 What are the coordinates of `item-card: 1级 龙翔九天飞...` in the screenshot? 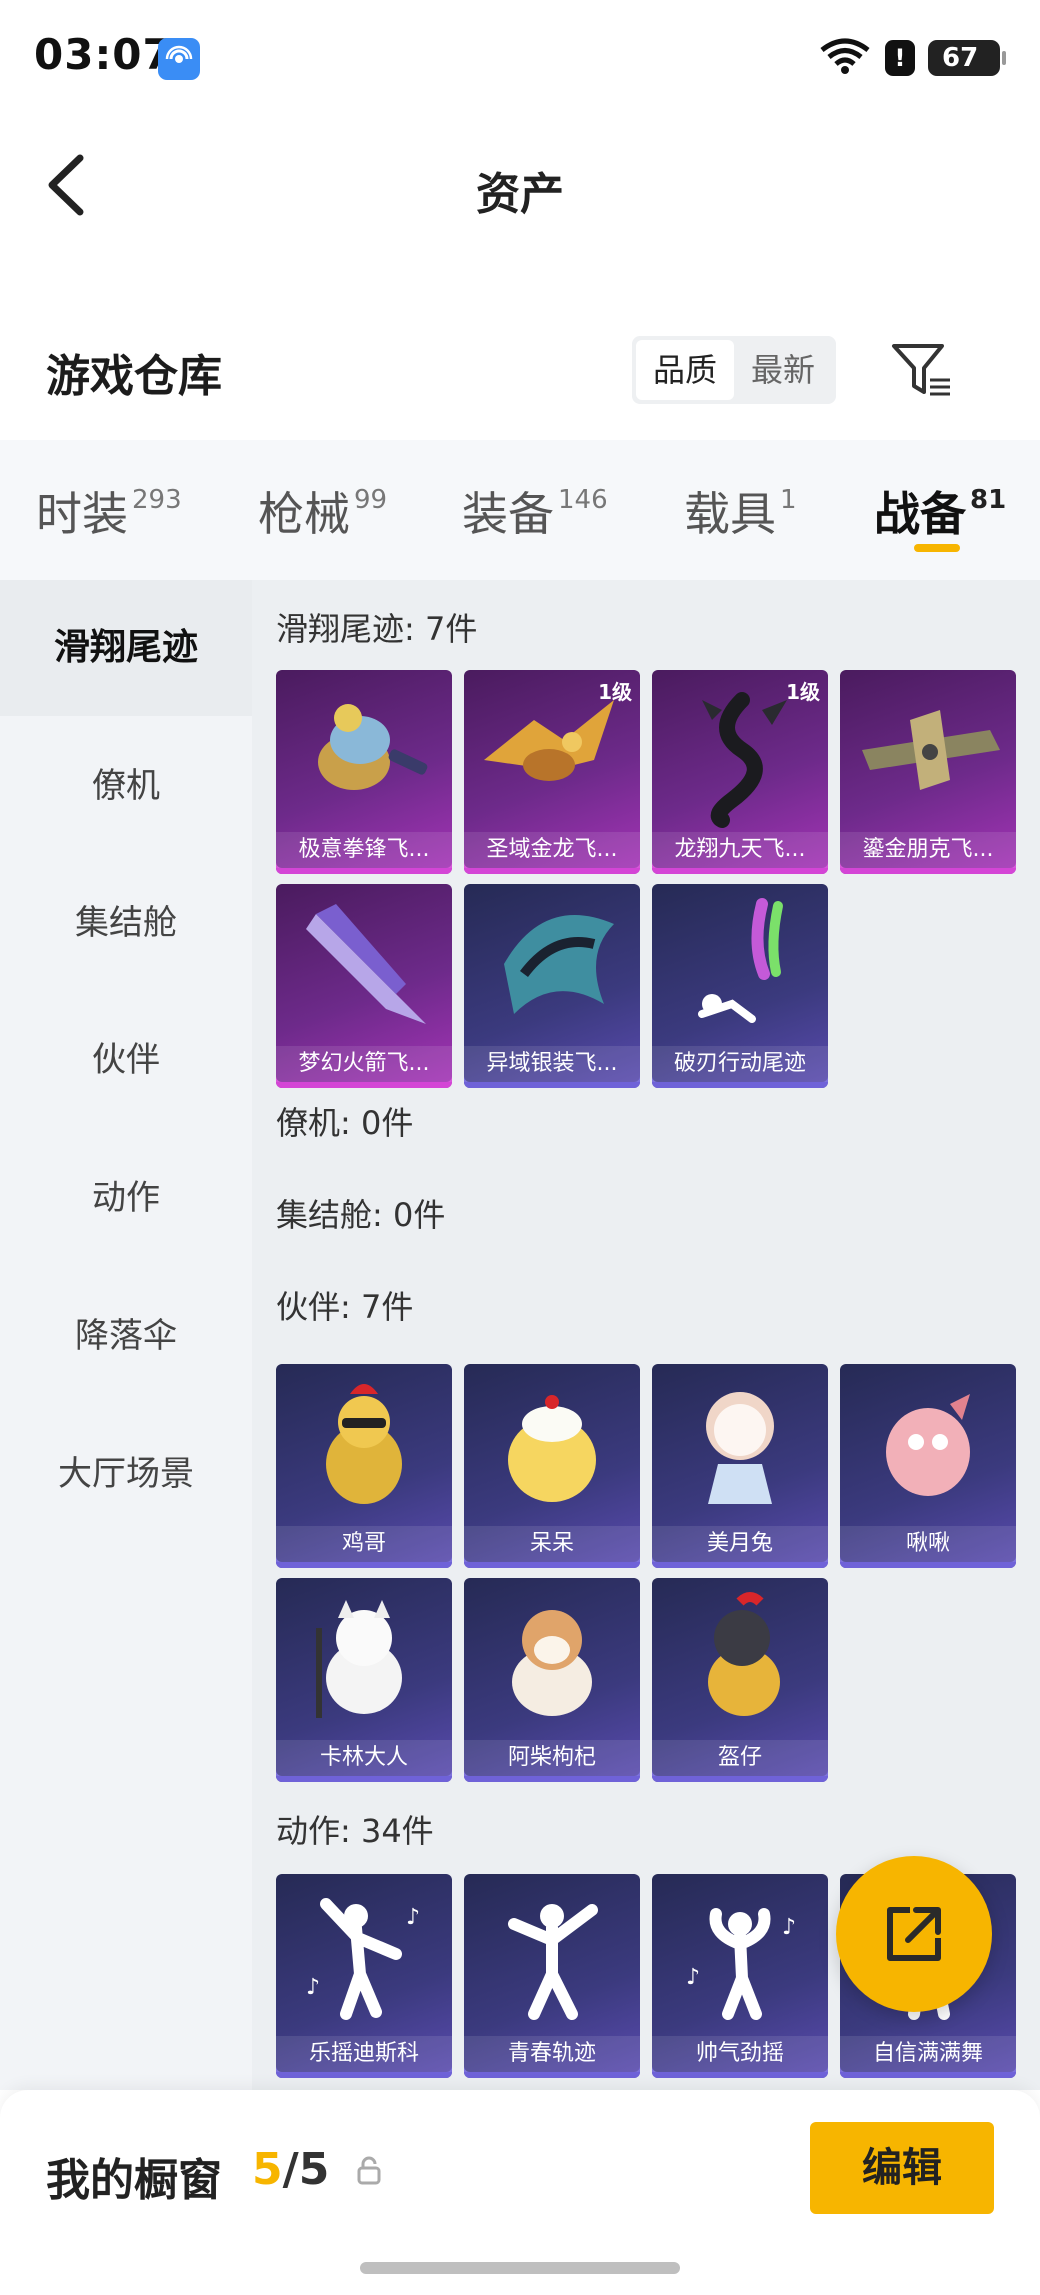 It's located at (740, 772).